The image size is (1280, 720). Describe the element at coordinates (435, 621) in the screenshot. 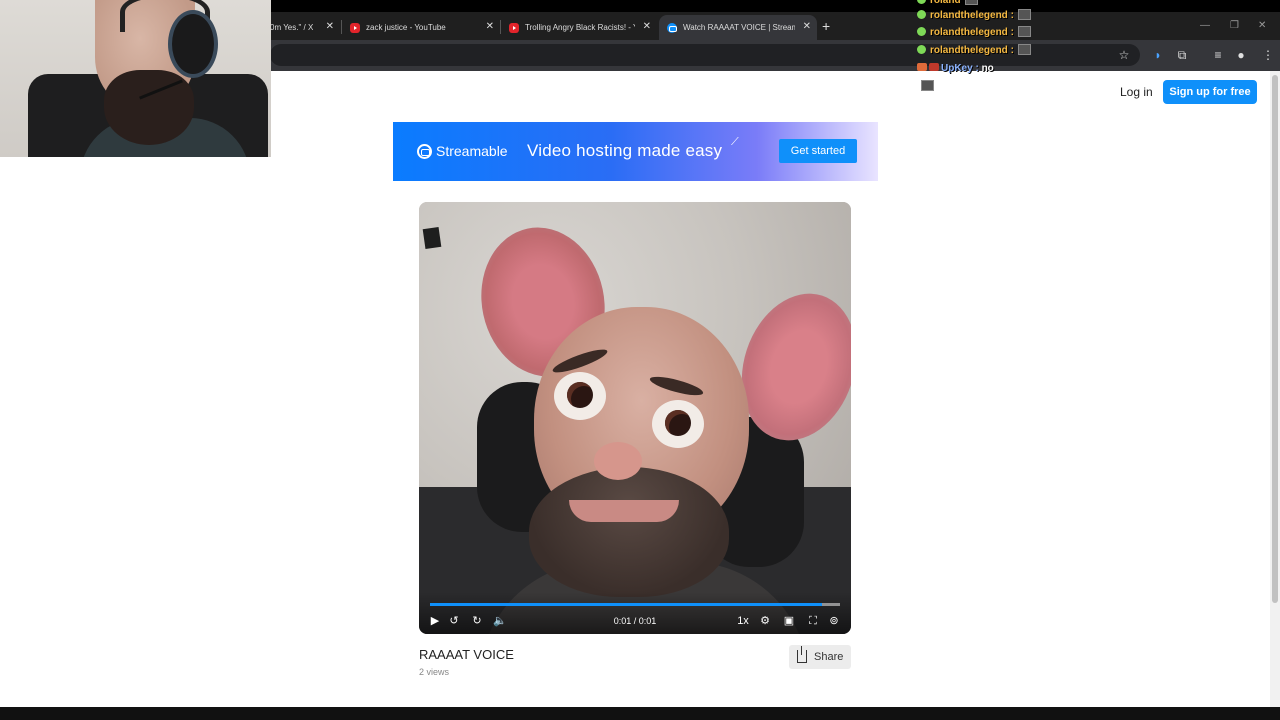

I see `play-icon: ▶` at that location.